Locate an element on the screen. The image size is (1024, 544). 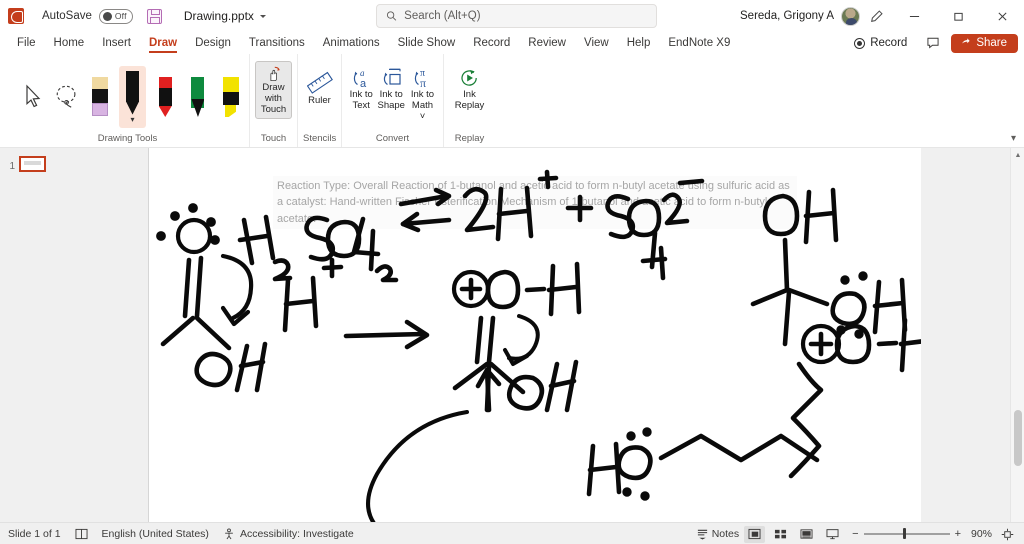
ink-to-math-button: π π Ink to Math ˅ is located at coordinates (422, 93).